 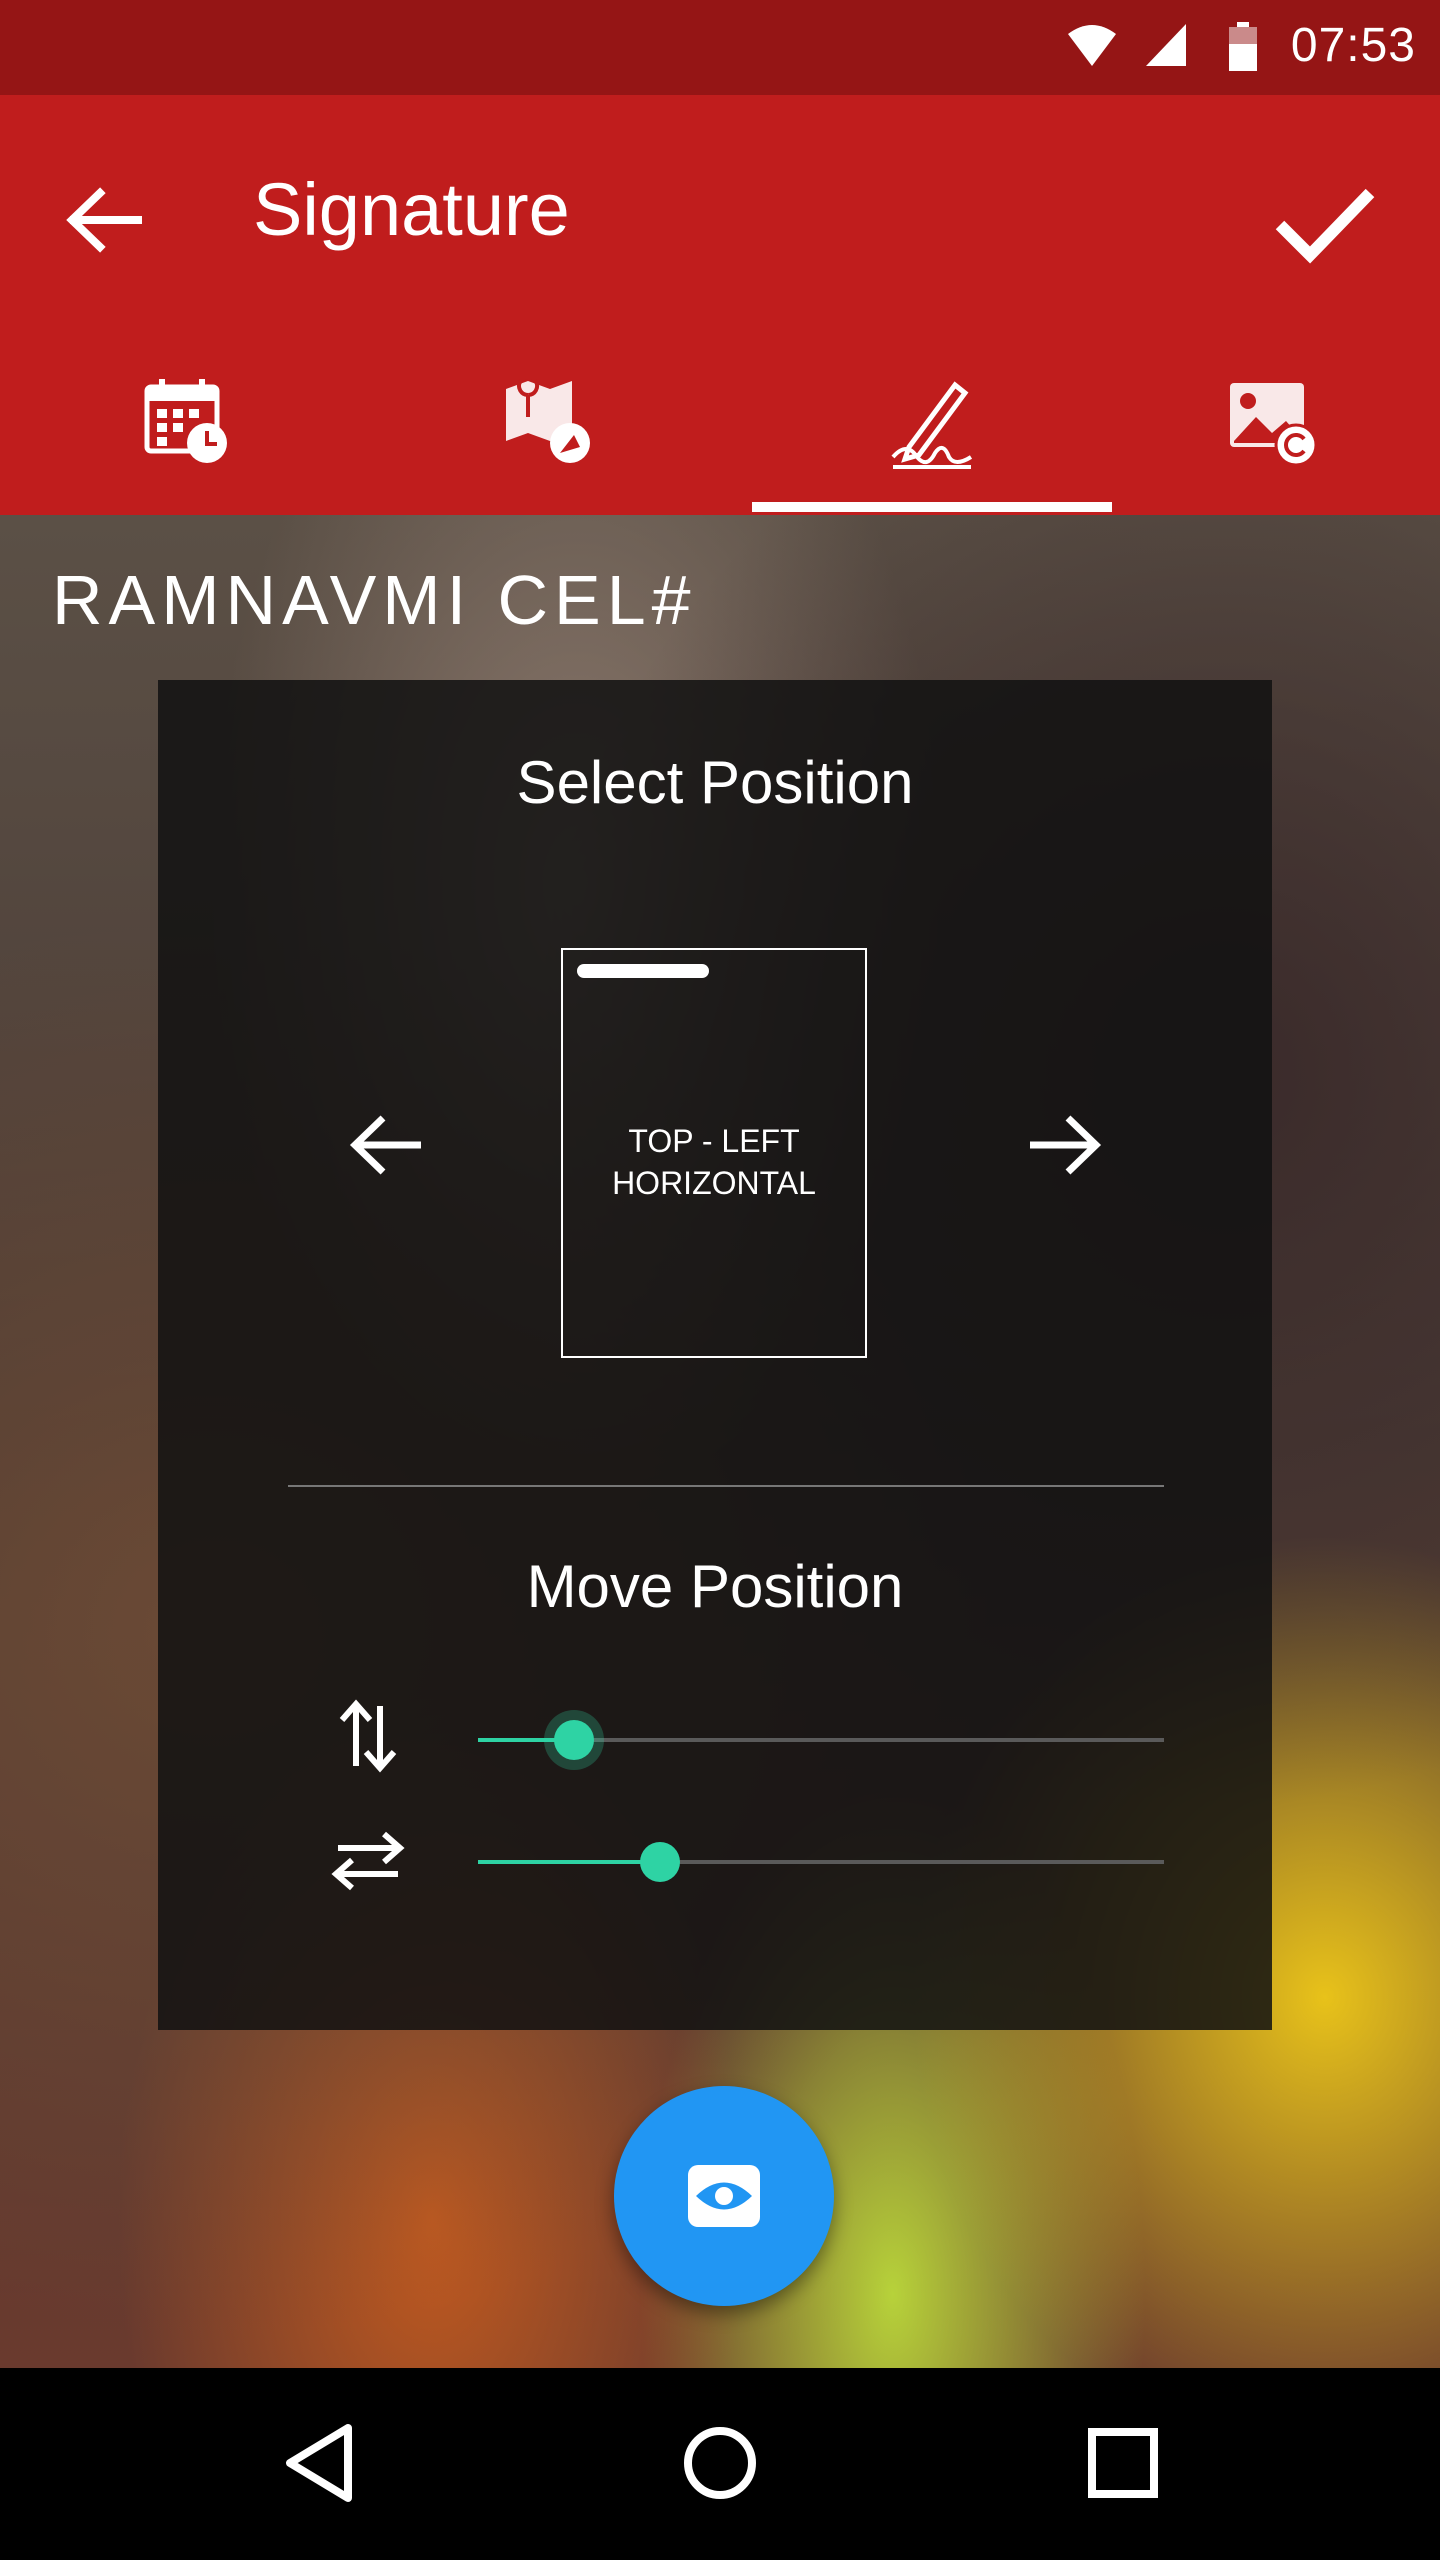 I want to click on back-button, so click(x=105, y=220).